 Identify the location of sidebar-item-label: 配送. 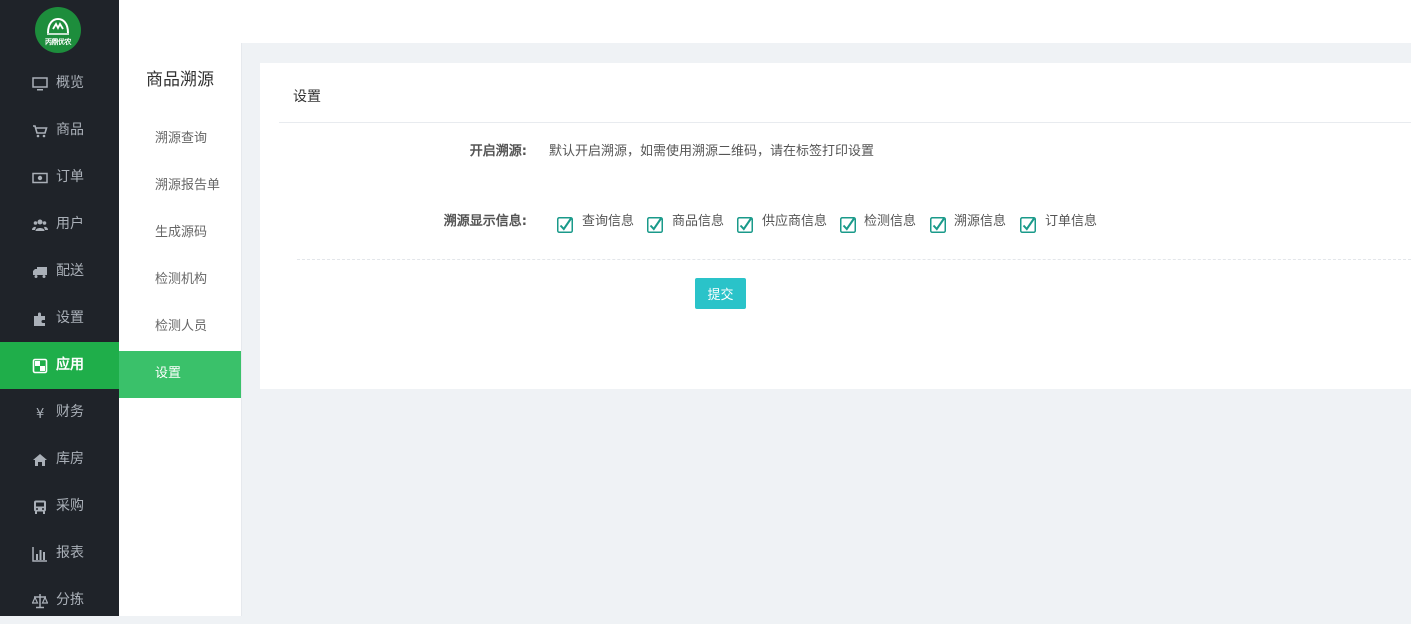
(70, 271).